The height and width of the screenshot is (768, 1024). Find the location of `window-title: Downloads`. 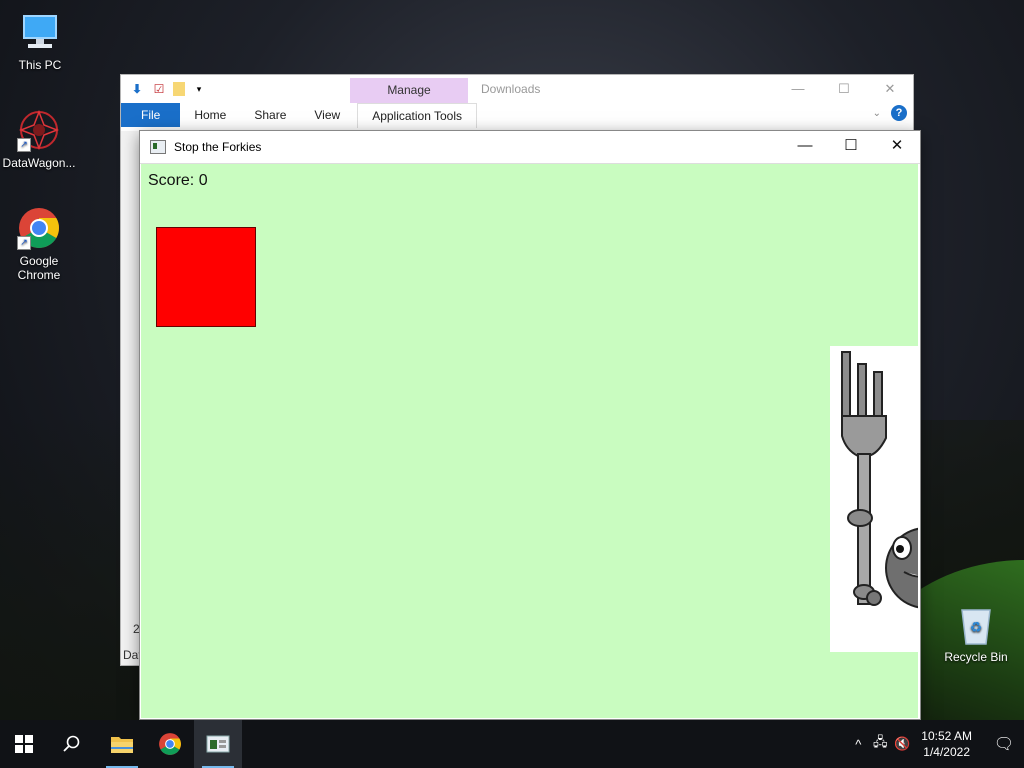

window-title: Downloads is located at coordinates (511, 89).